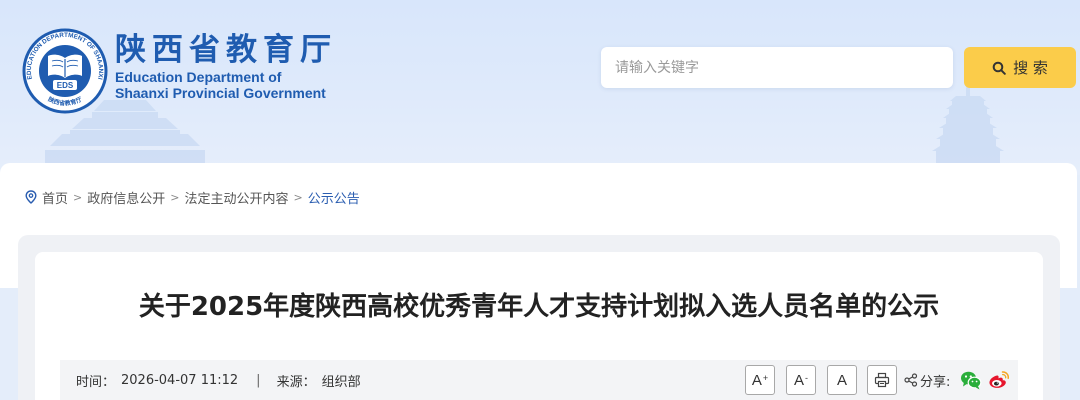 This screenshot has width=1080, height=400. I want to click on source-label: 来源：, so click(296, 382).